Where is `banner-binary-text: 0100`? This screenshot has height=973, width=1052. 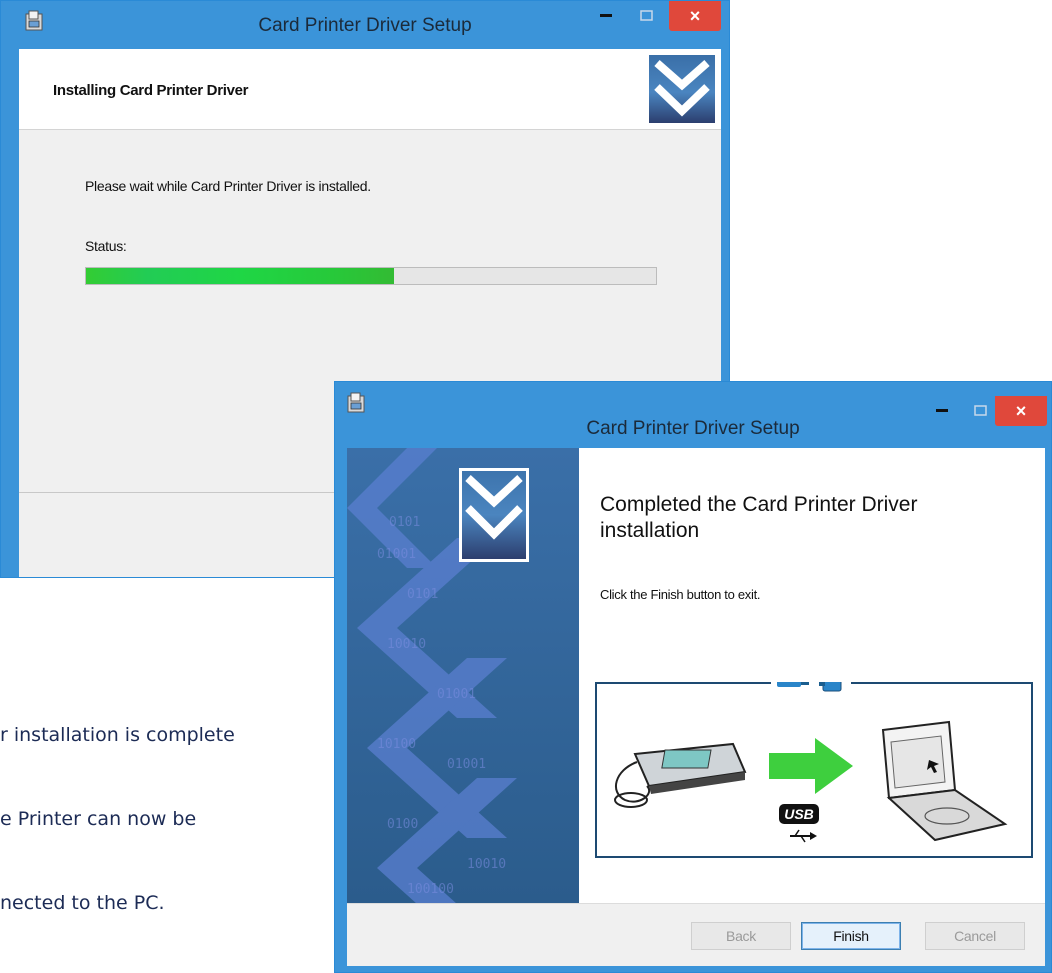 banner-binary-text: 0100 is located at coordinates (402, 824).